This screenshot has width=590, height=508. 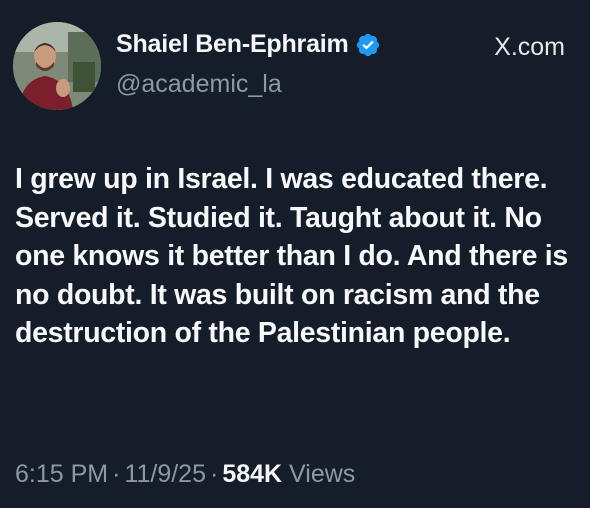 What do you see at coordinates (368, 45) in the screenshot?
I see `verified-badge-icon` at bounding box center [368, 45].